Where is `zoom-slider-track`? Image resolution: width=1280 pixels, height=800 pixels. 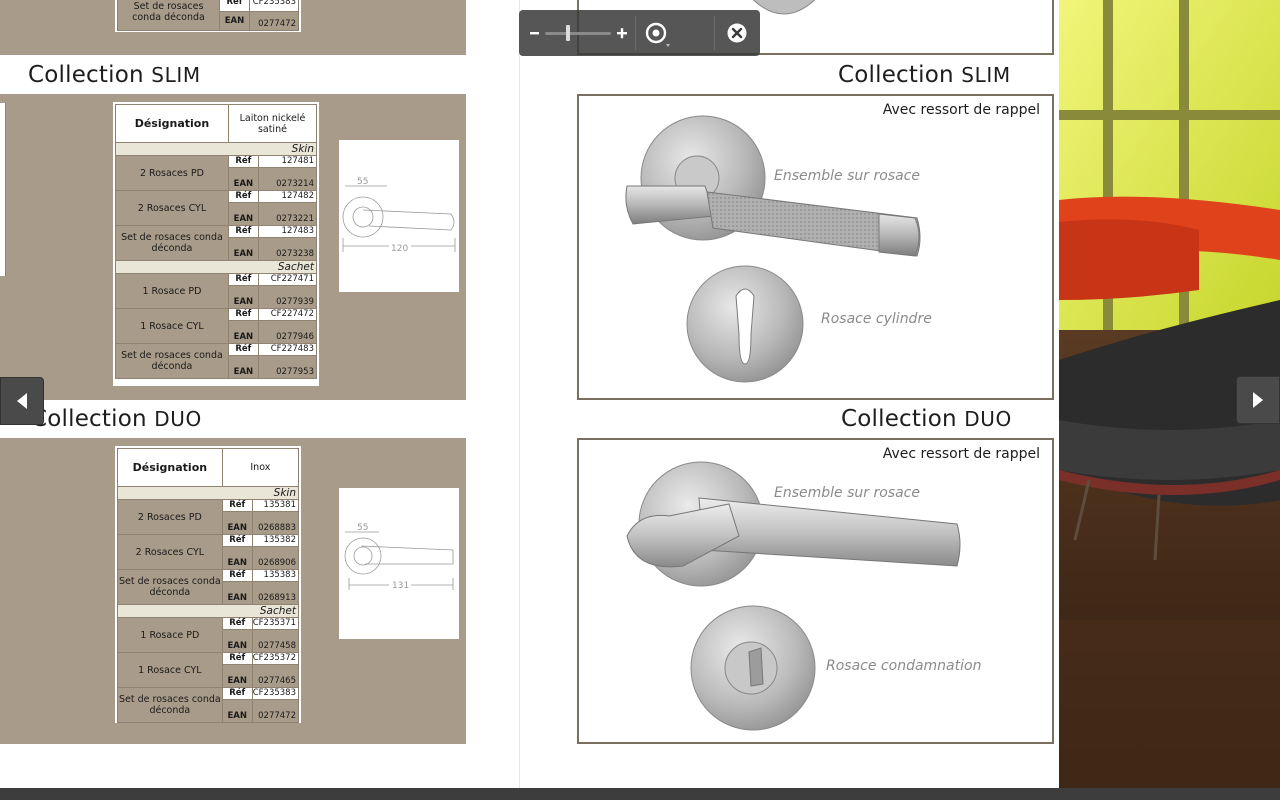
zoom-slider-track is located at coordinates (578, 33).